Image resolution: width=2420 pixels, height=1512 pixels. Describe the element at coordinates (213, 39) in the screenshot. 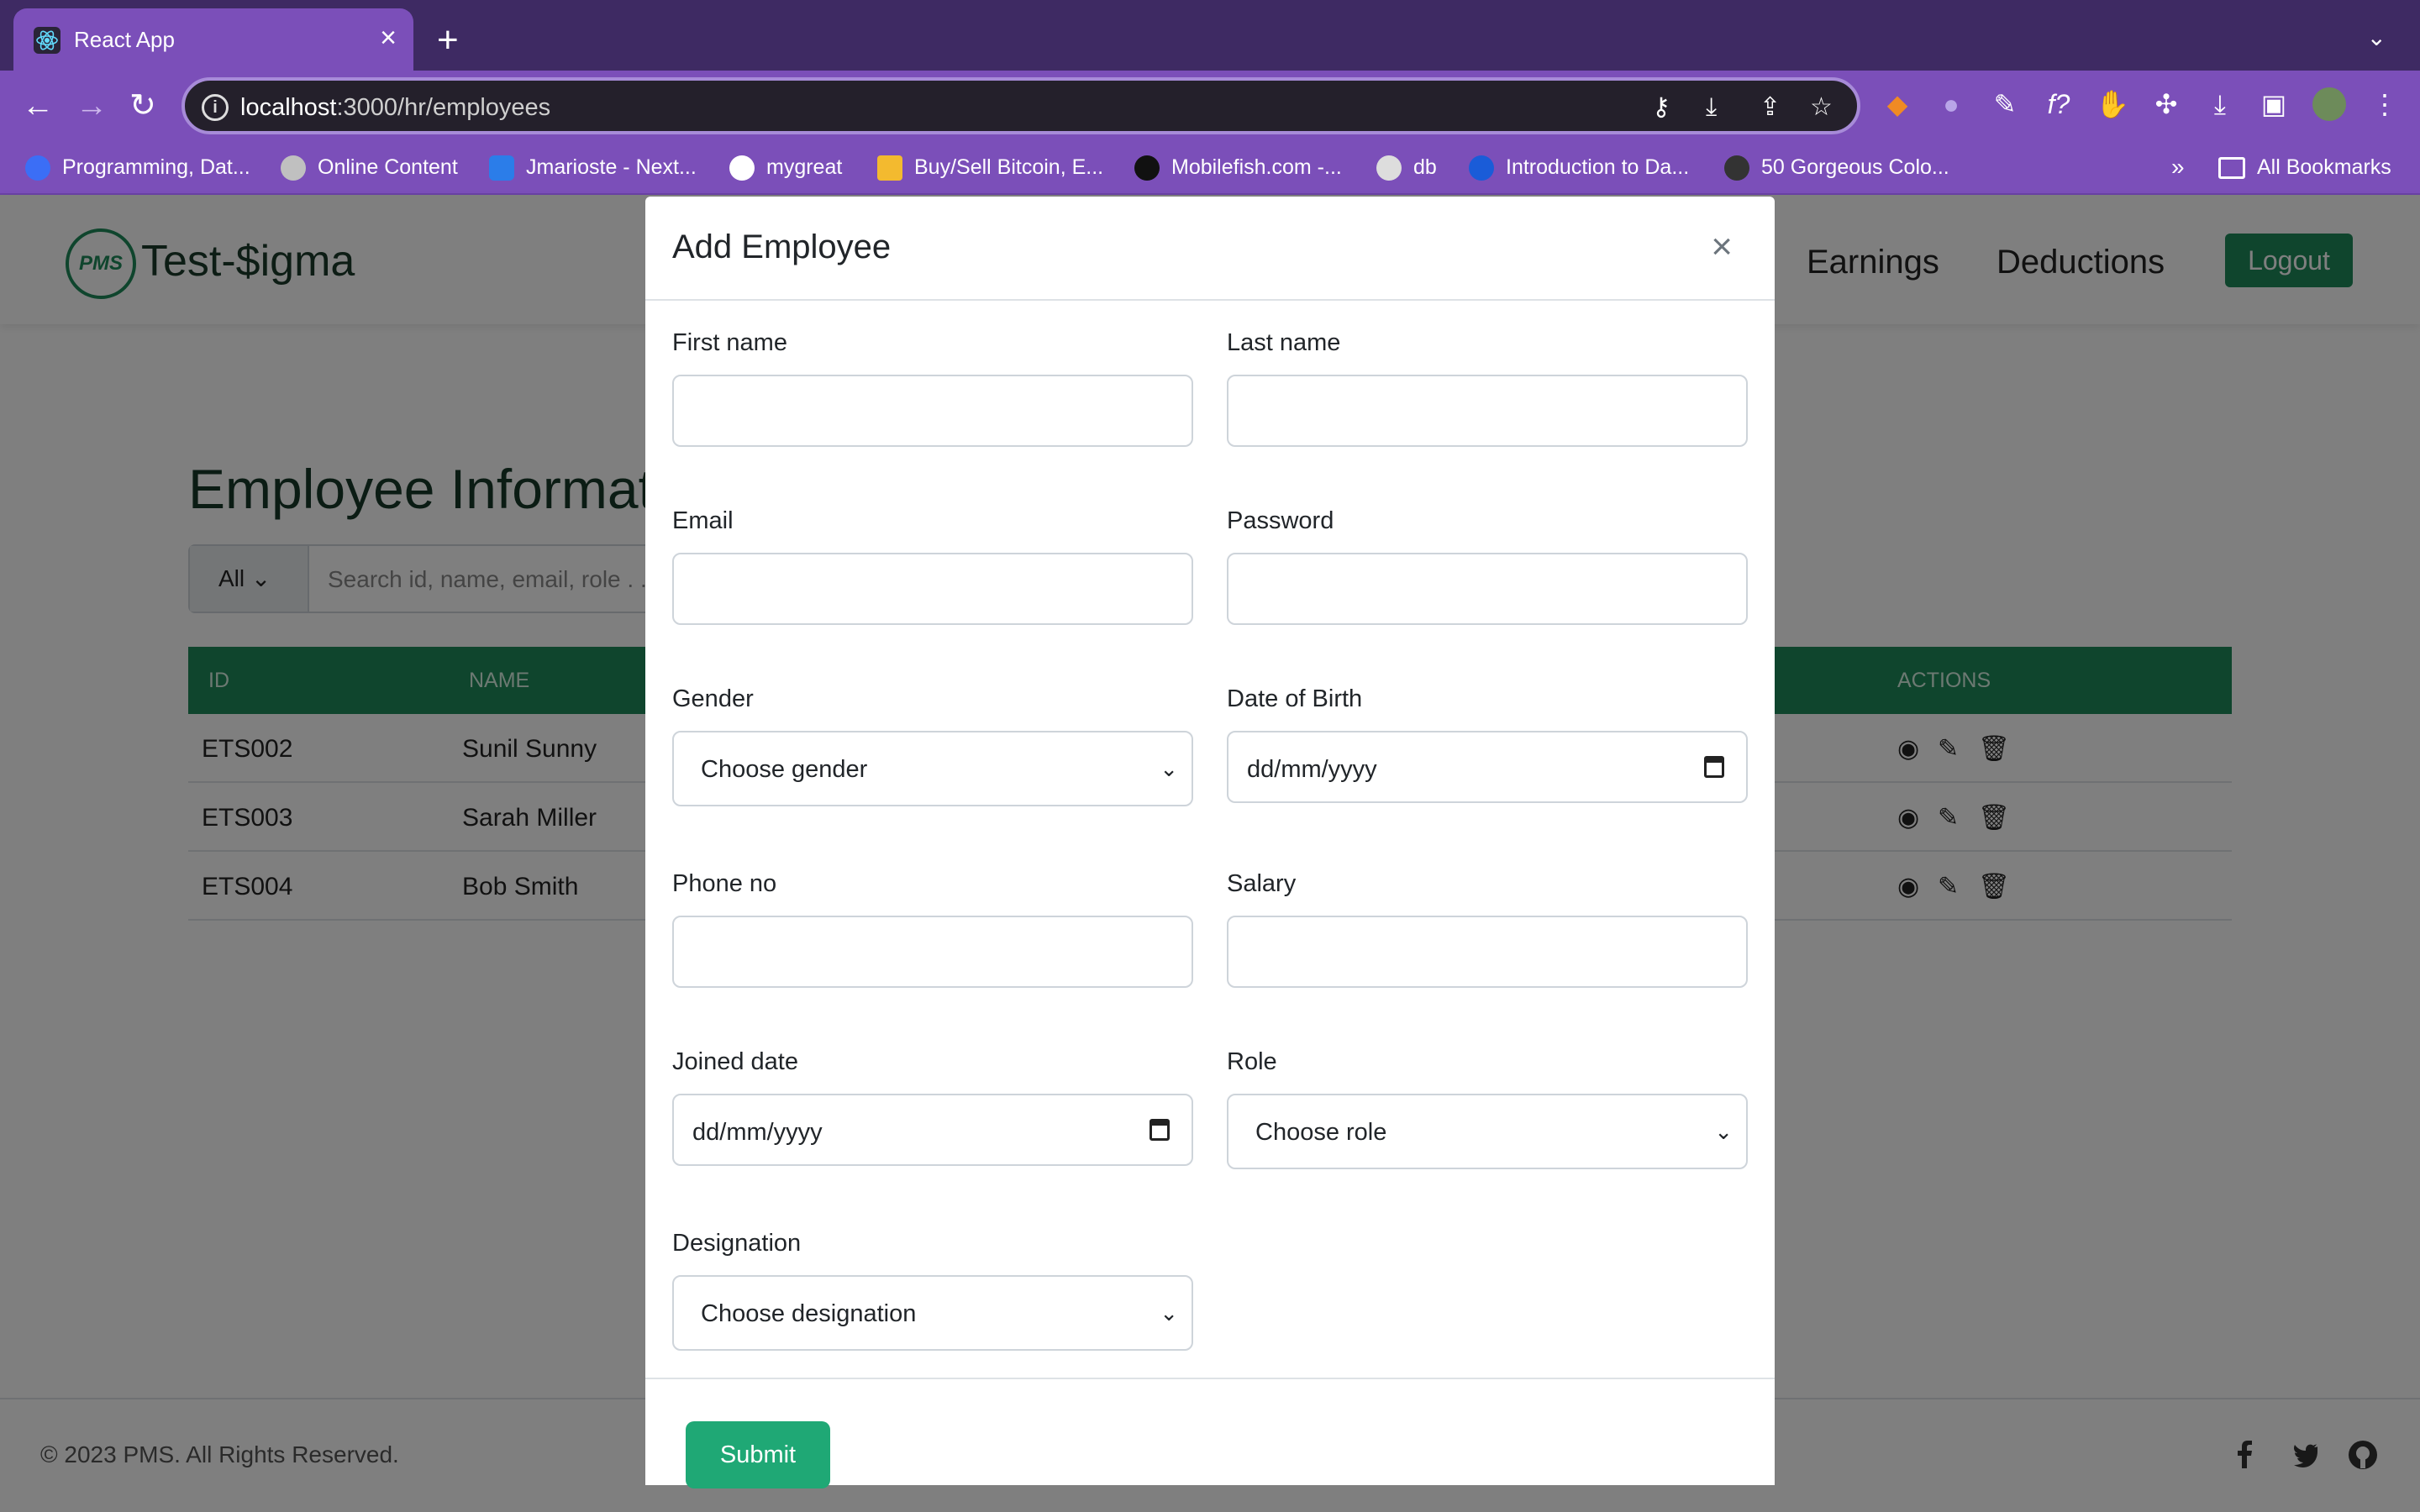

I see `browser-tab: React App ×` at that location.